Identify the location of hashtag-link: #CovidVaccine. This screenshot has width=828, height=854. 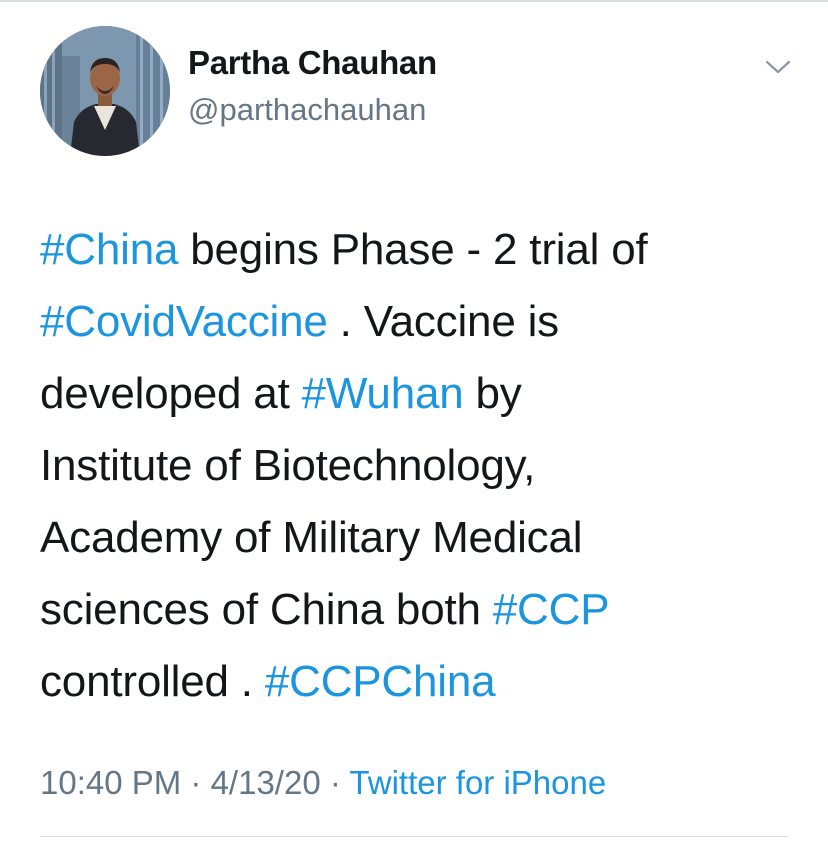
(184, 321).